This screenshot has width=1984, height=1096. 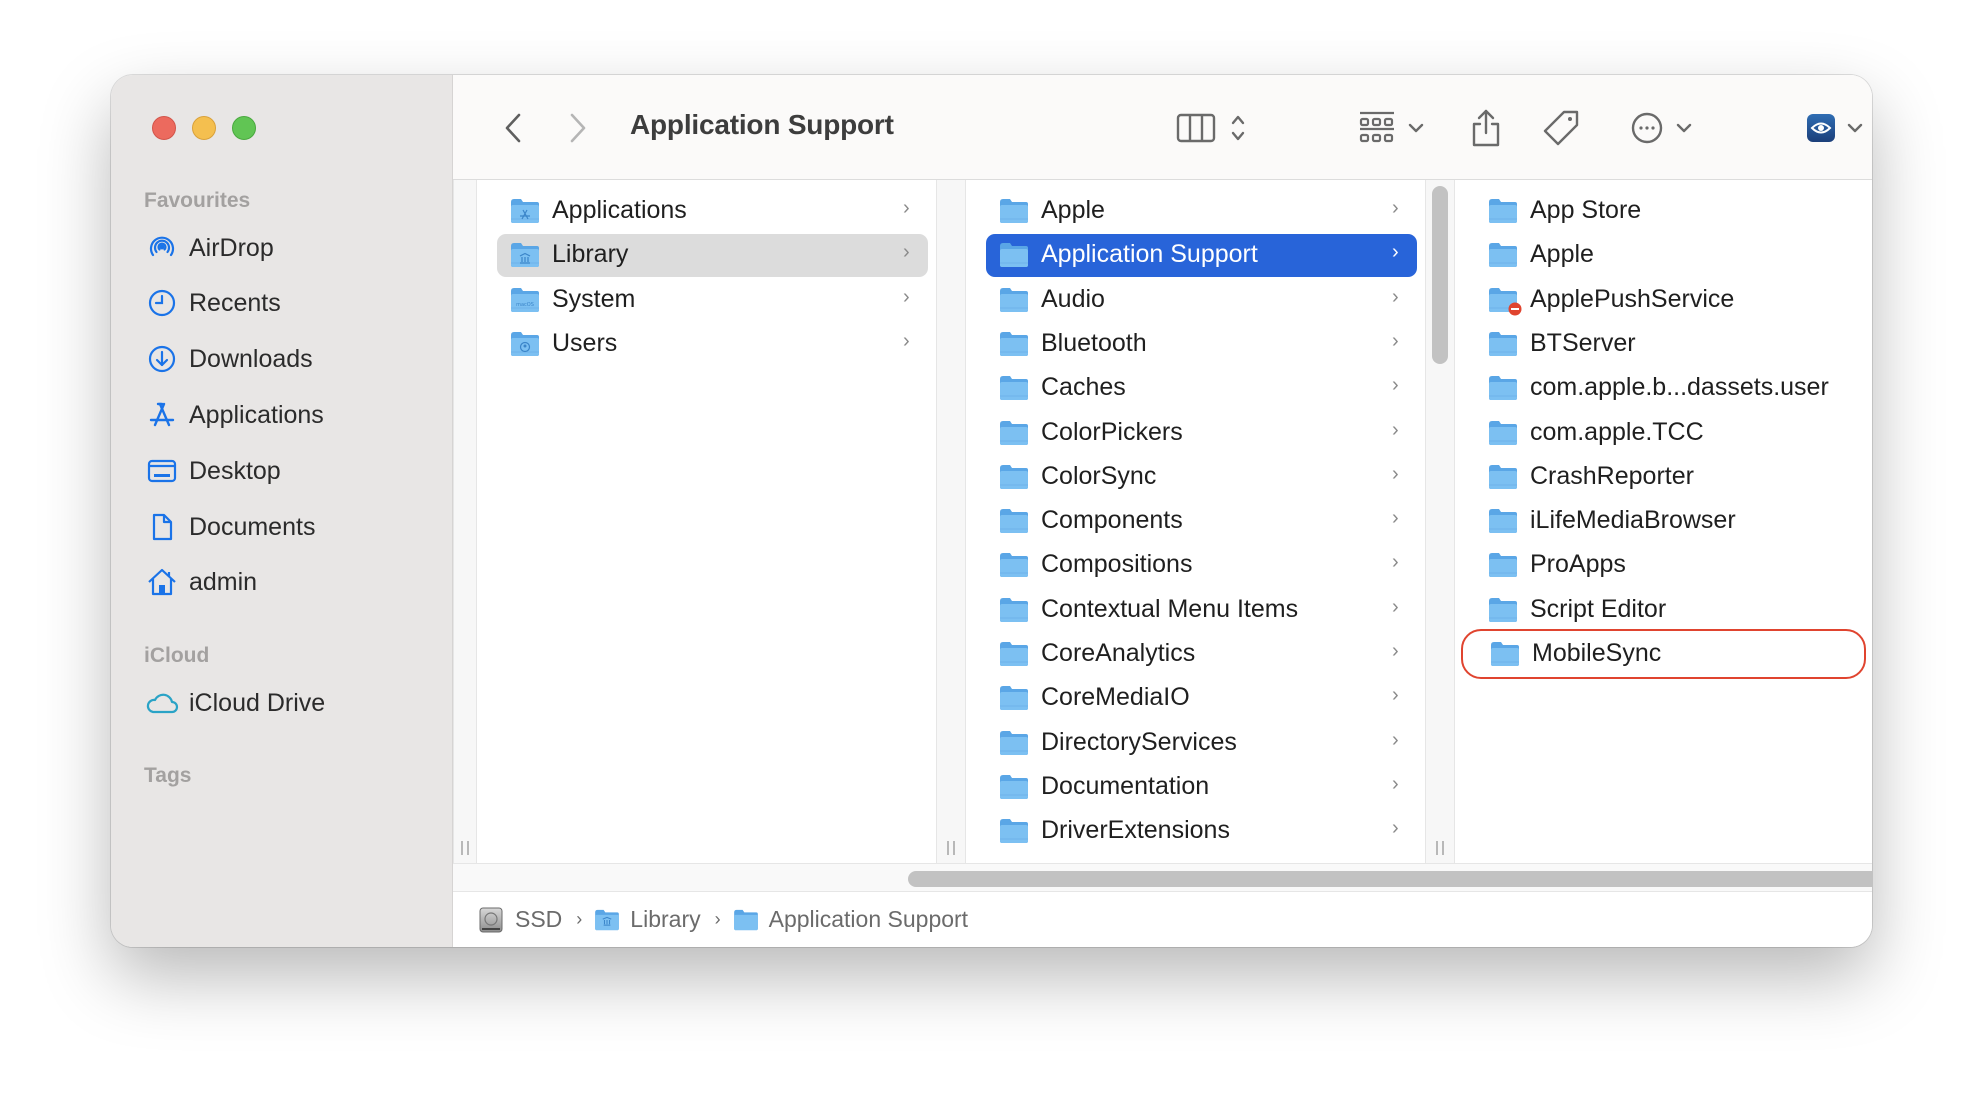 What do you see at coordinates (491, 919) in the screenshot?
I see `disk-icon` at bounding box center [491, 919].